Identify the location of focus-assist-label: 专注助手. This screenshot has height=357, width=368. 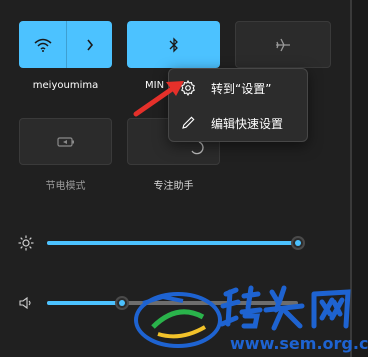
(173, 186).